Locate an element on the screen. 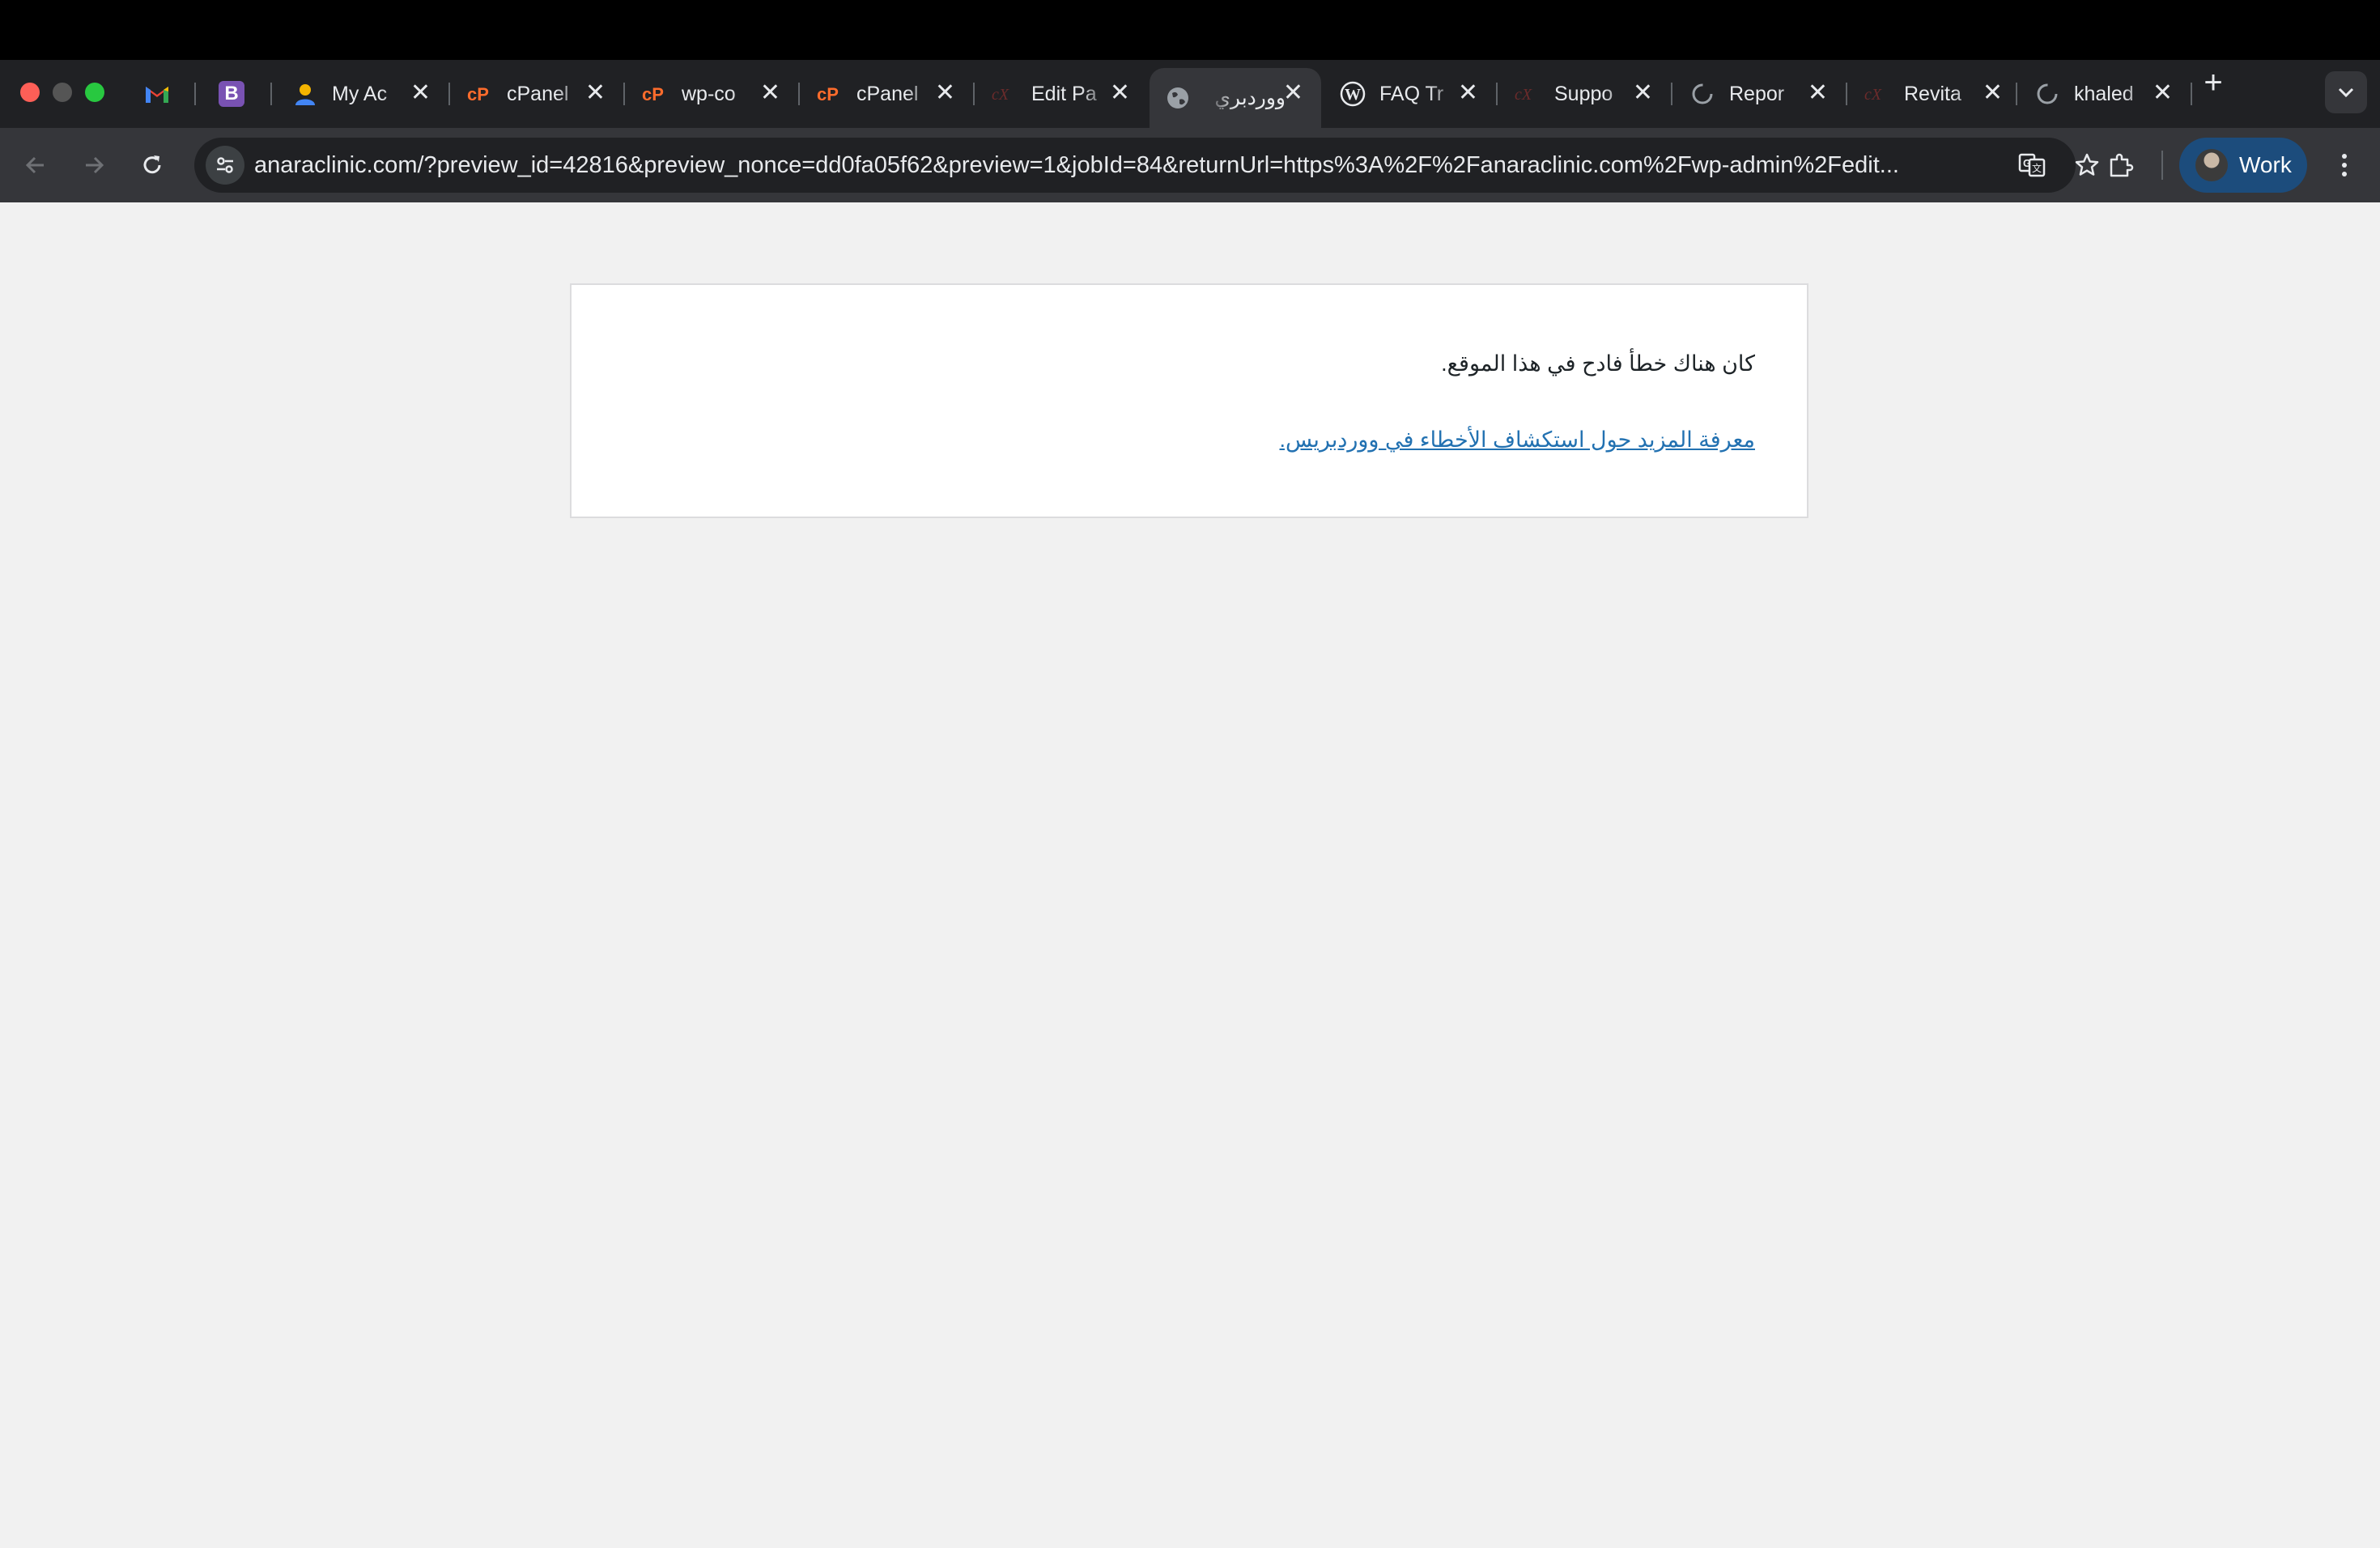 Image resolution: width=2380 pixels, height=1548 pixels. new-tab-button: + is located at coordinates (2213, 83).